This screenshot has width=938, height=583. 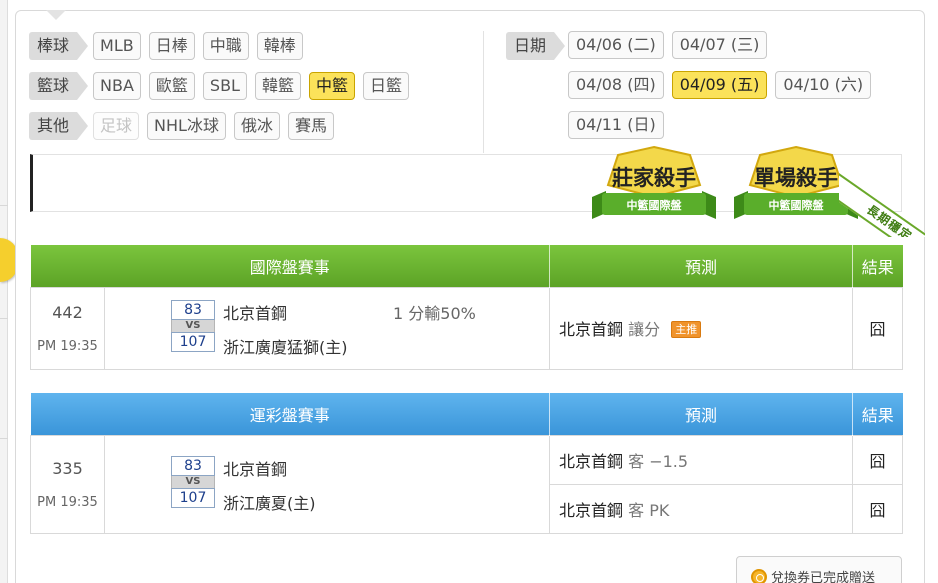 I want to click on filter-row-baseball: 棒球 MLB 日棒 中職 韓棒, so click(x=223, y=46).